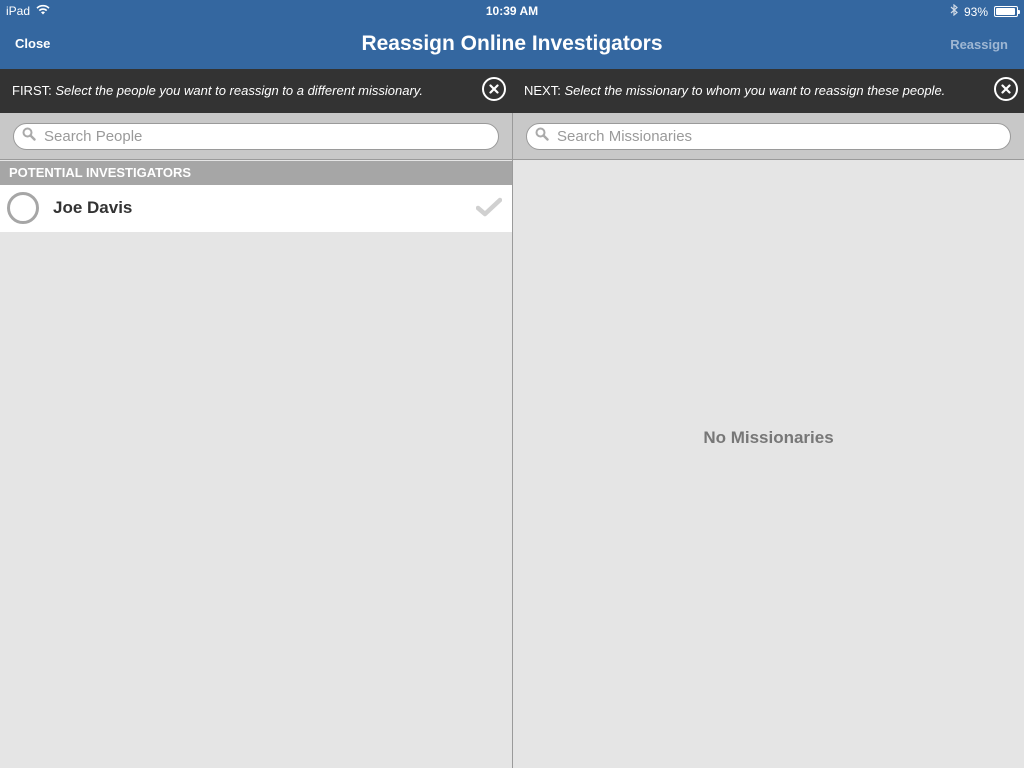 The height and width of the screenshot is (768, 1024). Describe the element at coordinates (23, 208) in the screenshot. I see `select-radio-icon` at that location.